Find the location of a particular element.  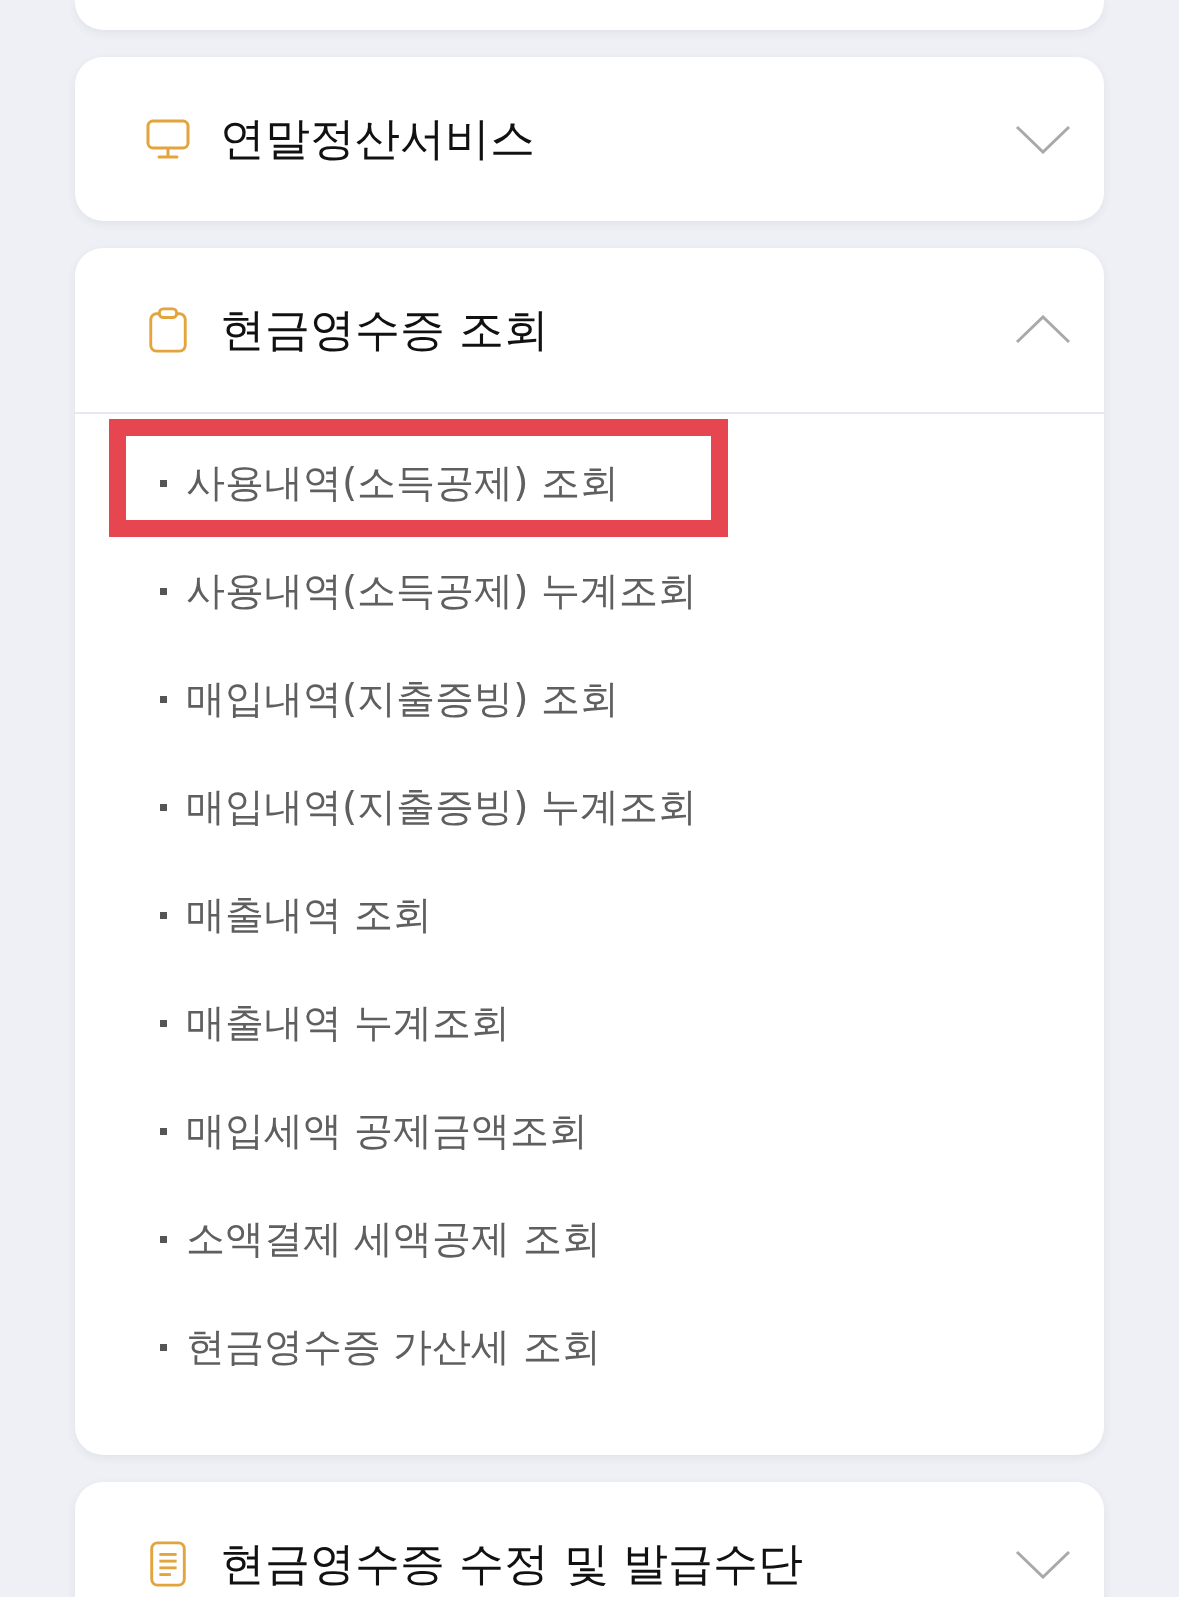

section-header: 연말정산서비스 is located at coordinates (589, 139).